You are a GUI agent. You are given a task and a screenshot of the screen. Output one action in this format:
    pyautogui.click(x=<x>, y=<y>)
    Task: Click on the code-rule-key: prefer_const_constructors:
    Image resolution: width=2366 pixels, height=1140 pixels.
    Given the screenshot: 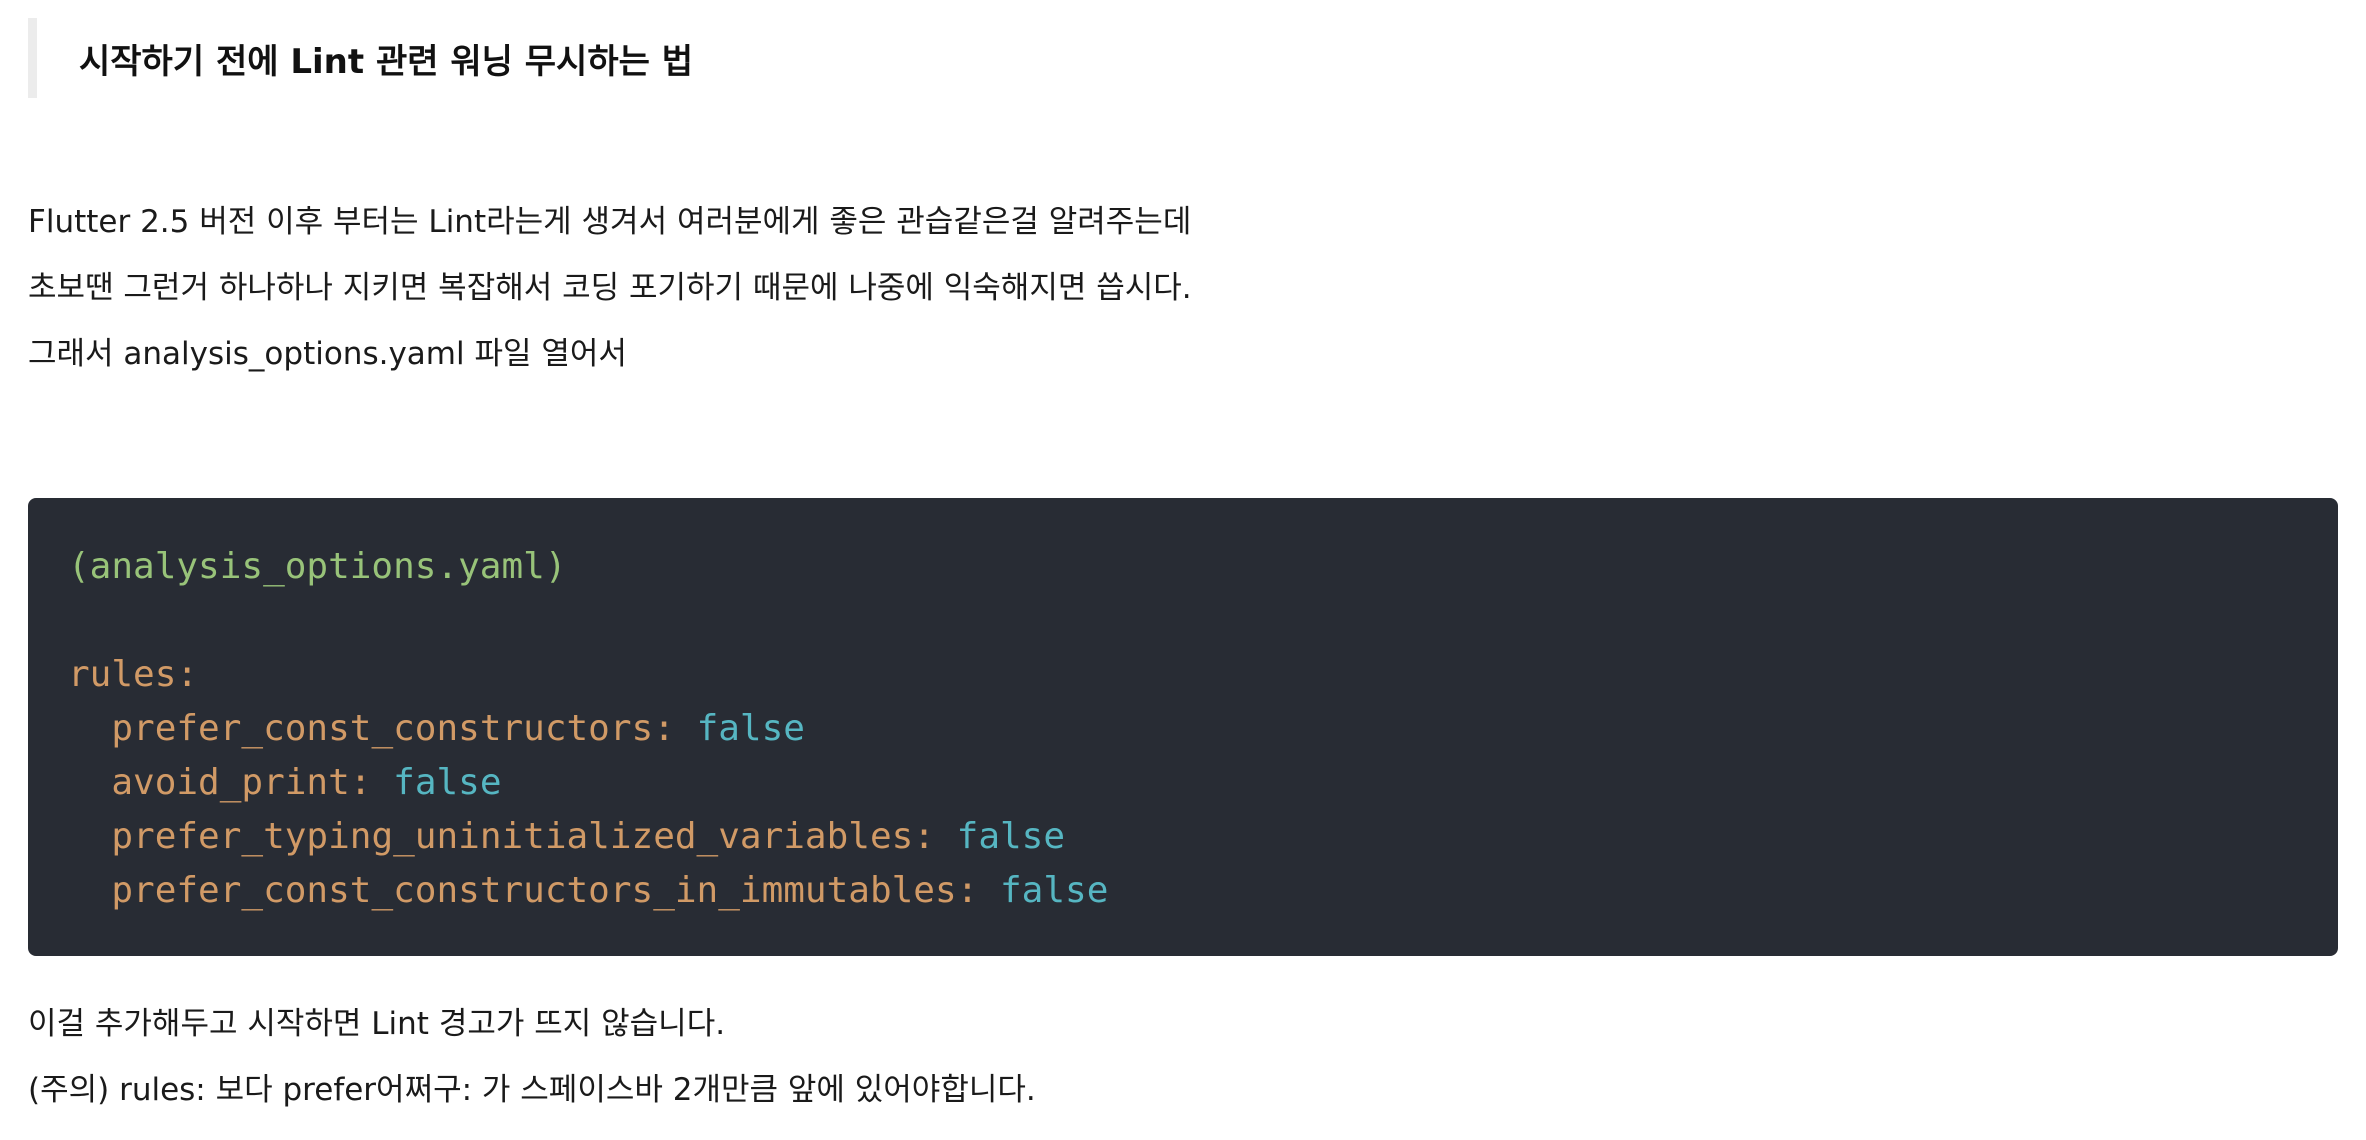 What is the action you would take?
    pyautogui.click(x=393, y=728)
    